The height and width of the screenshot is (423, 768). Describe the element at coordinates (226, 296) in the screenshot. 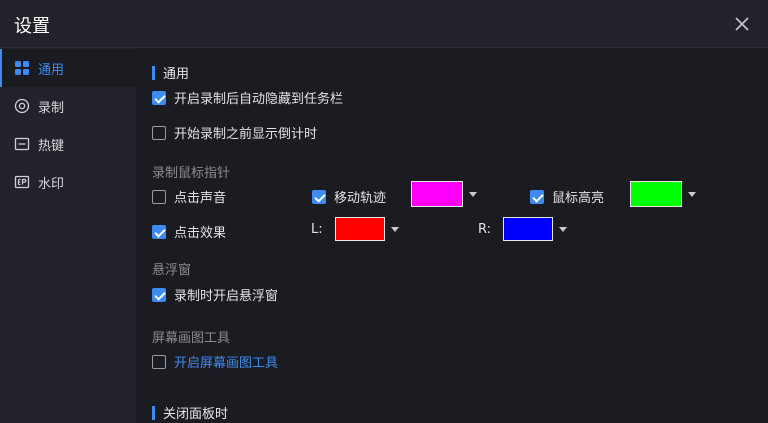

I see `floating-window-label: 录制时开启悬浮窗` at that location.